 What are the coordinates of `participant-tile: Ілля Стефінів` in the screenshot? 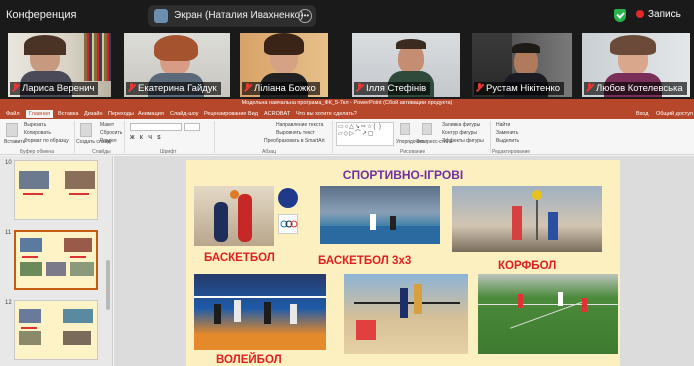 It's located at (406, 65).